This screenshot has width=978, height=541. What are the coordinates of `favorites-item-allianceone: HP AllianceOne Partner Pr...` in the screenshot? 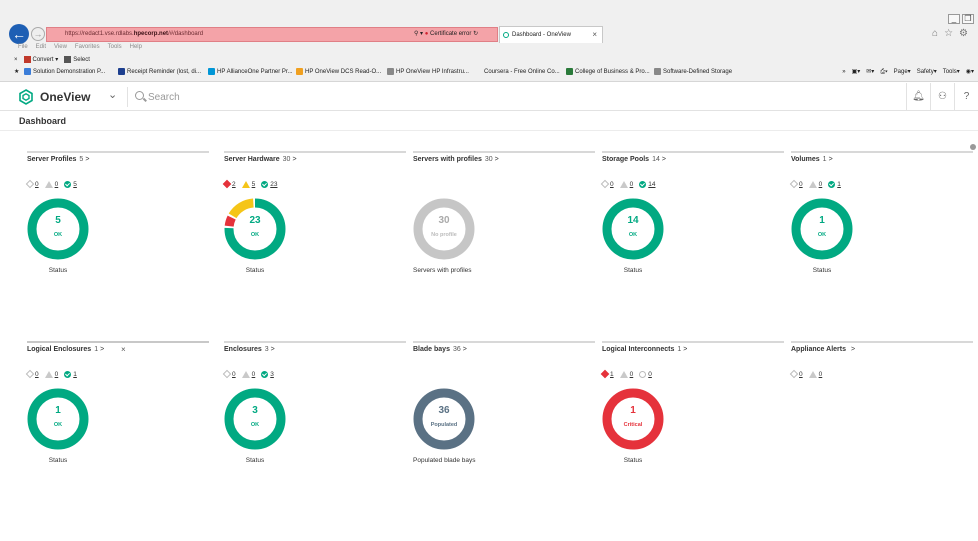 It's located at (250, 72).